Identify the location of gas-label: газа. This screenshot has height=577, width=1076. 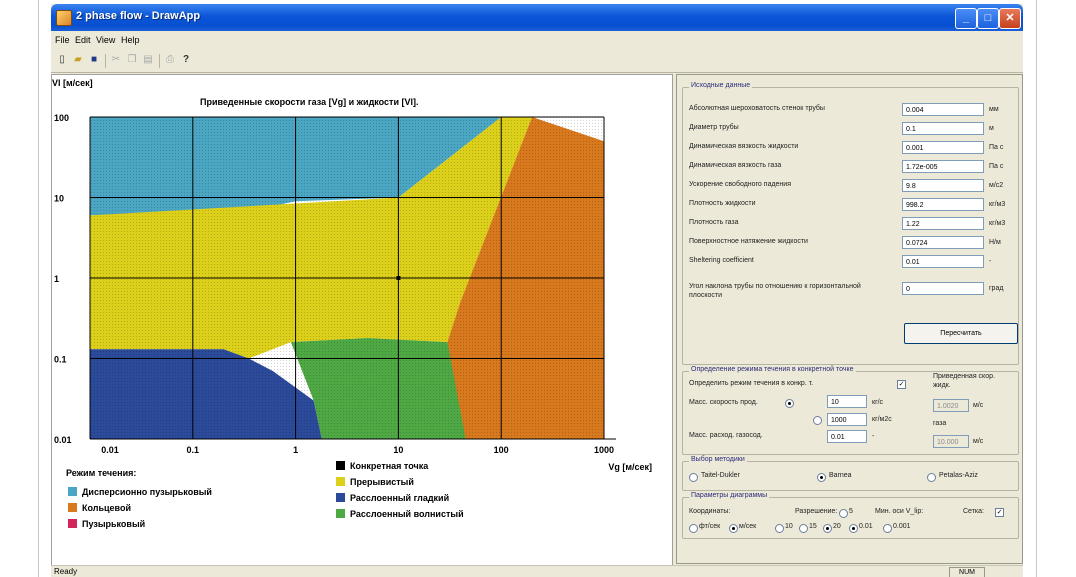
(940, 423).